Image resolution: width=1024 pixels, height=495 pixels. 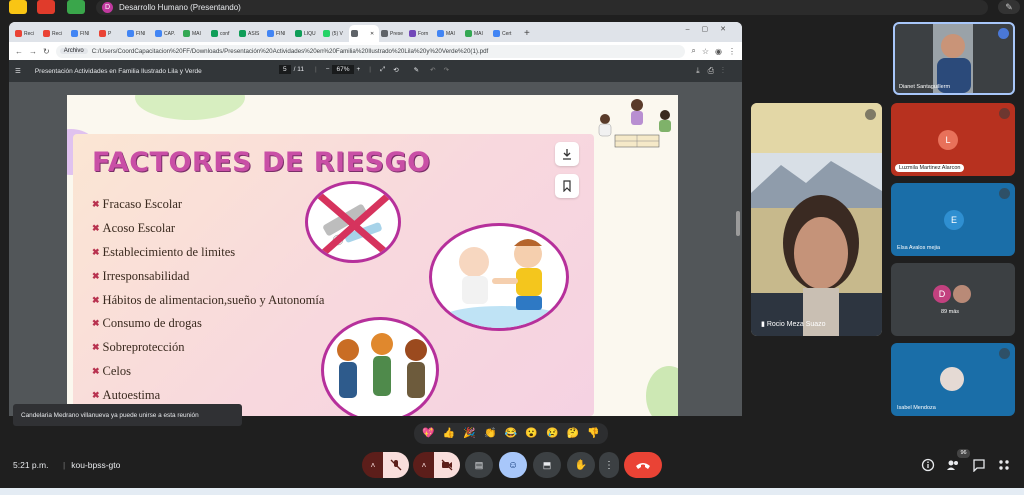 I want to click on reaction-emoji: 🎉, so click(x=469, y=433).